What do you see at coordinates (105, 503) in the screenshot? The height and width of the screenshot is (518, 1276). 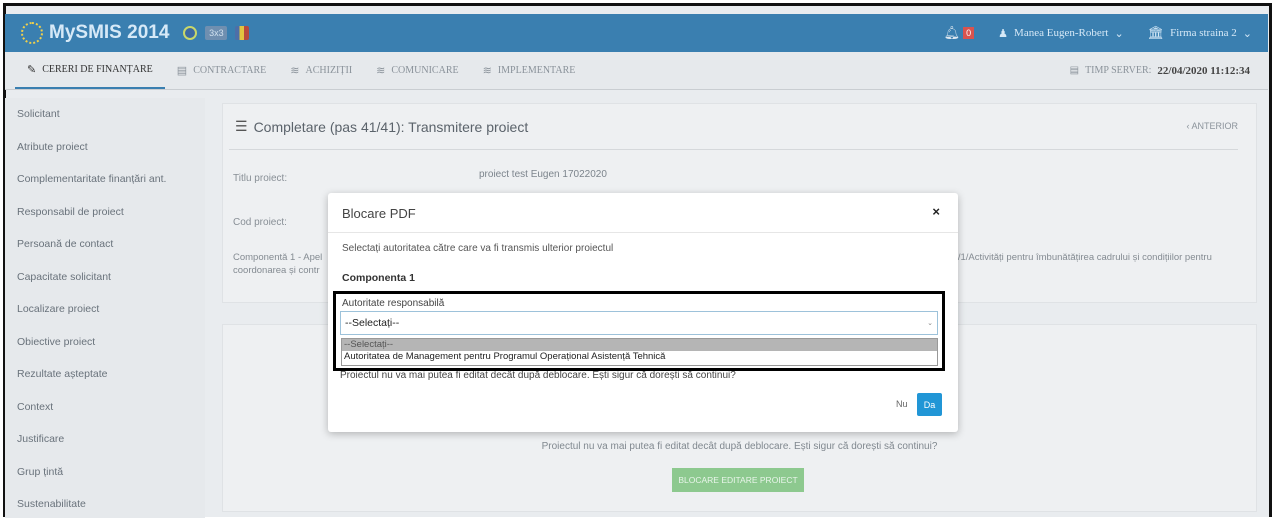 I see `sidebar-item-sustenabilitate: Sustenabilitate` at bounding box center [105, 503].